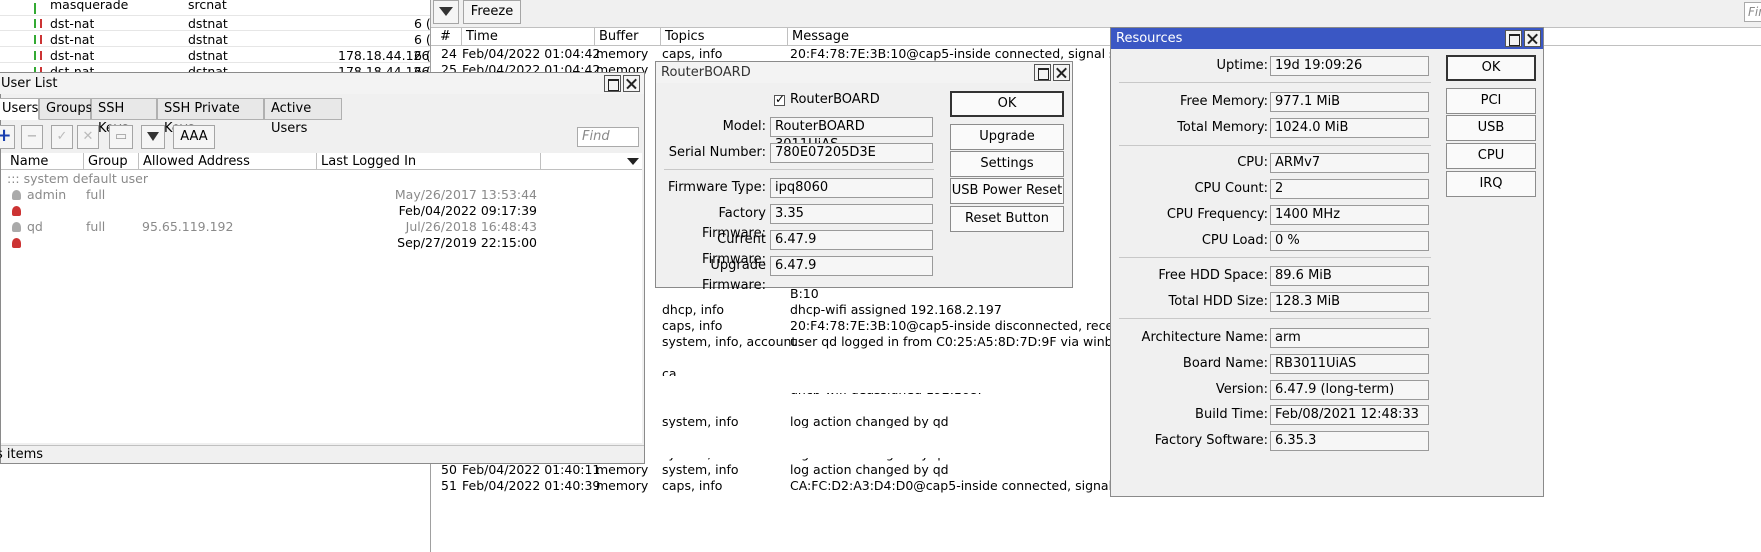 The width and height of the screenshot is (1761, 552). What do you see at coordinates (194, 137) in the screenshot?
I see `aaa-button: AAA` at bounding box center [194, 137].